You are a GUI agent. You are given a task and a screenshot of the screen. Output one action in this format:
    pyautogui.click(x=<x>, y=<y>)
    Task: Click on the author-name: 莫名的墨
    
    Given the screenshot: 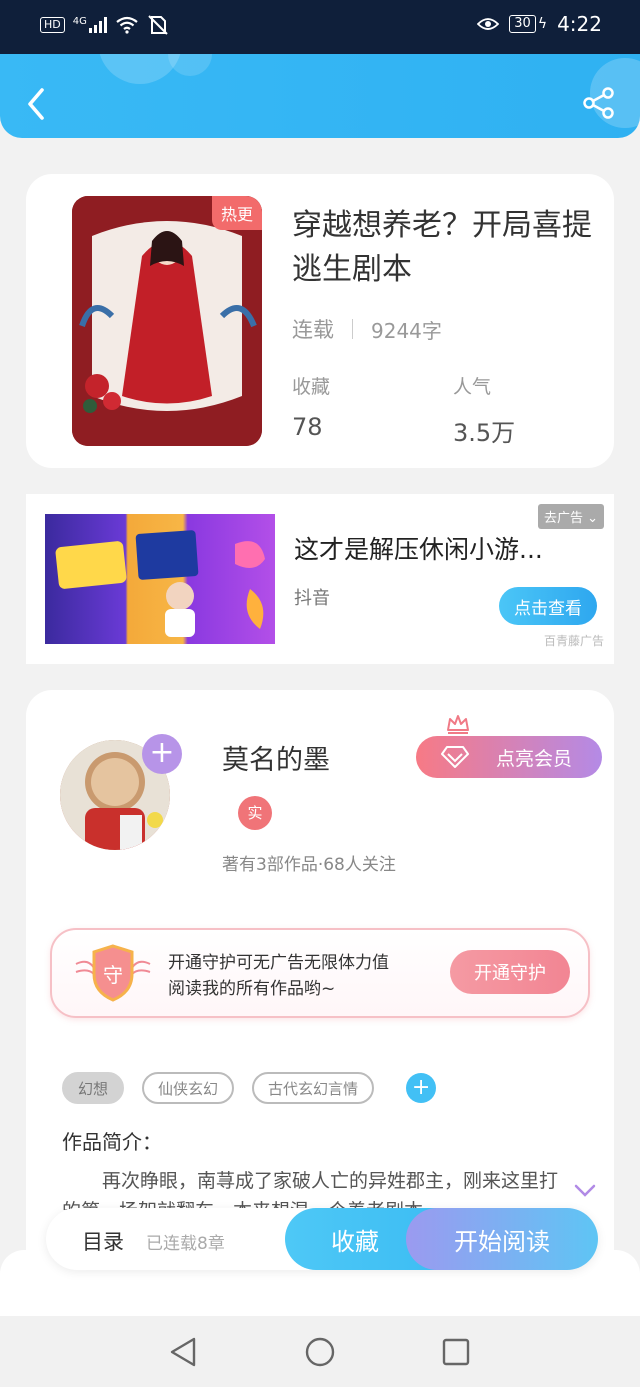 What is the action you would take?
    pyautogui.click(x=276, y=757)
    